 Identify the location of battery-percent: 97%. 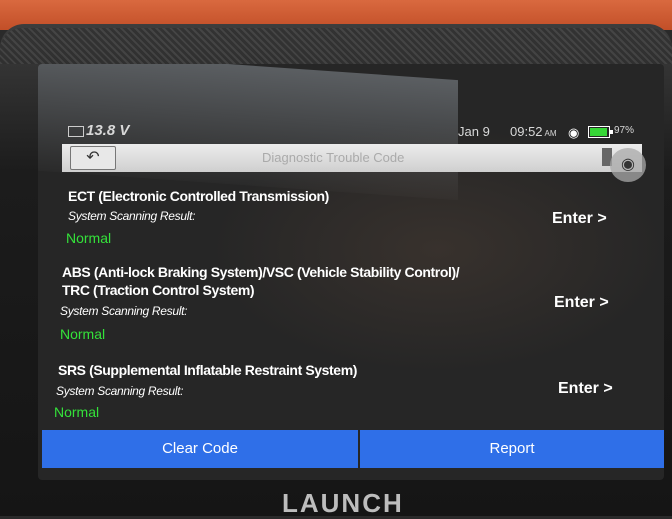
(624, 130).